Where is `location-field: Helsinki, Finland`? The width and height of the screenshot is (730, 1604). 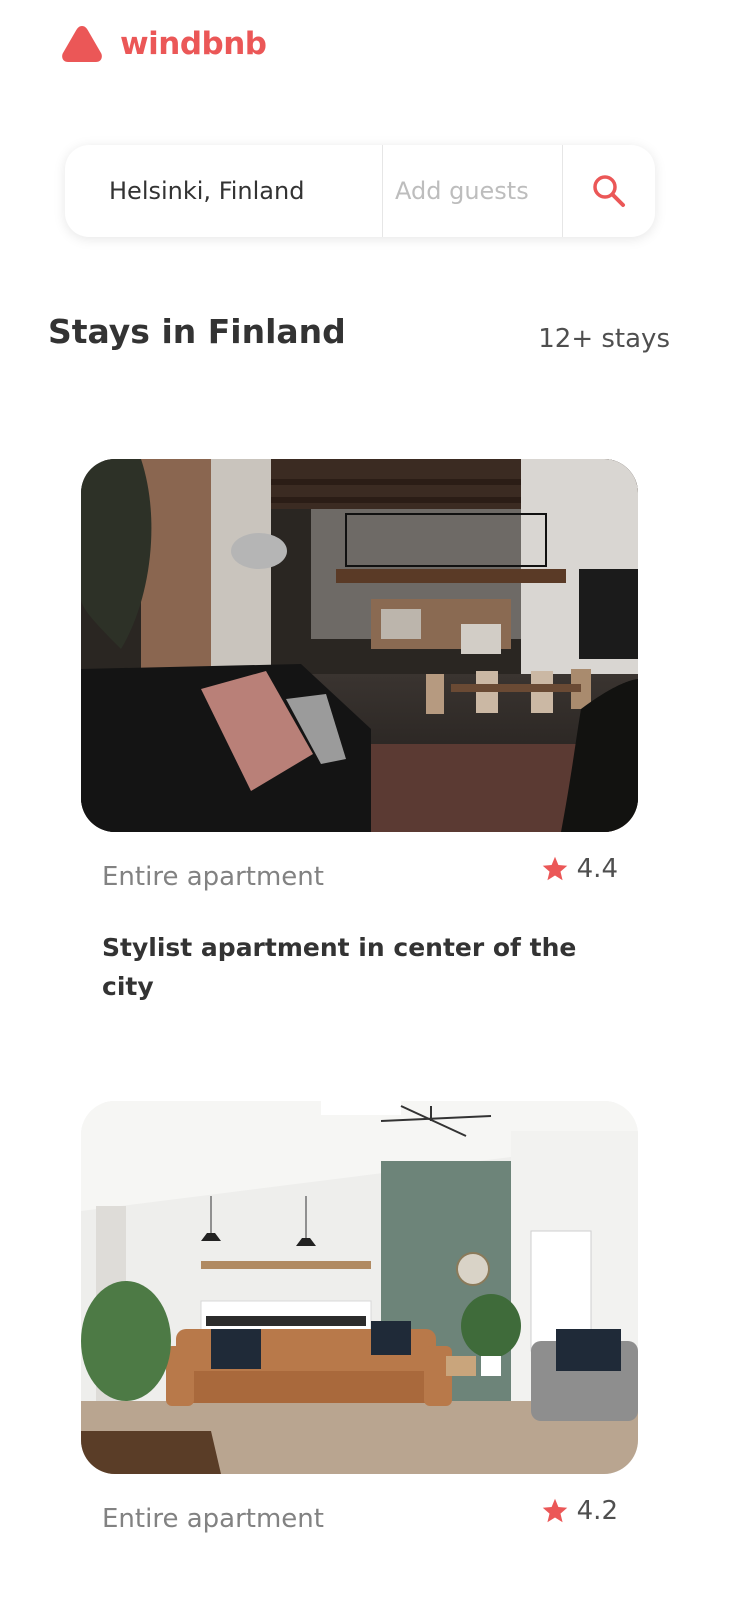 location-field: Helsinki, Finland is located at coordinates (224, 191).